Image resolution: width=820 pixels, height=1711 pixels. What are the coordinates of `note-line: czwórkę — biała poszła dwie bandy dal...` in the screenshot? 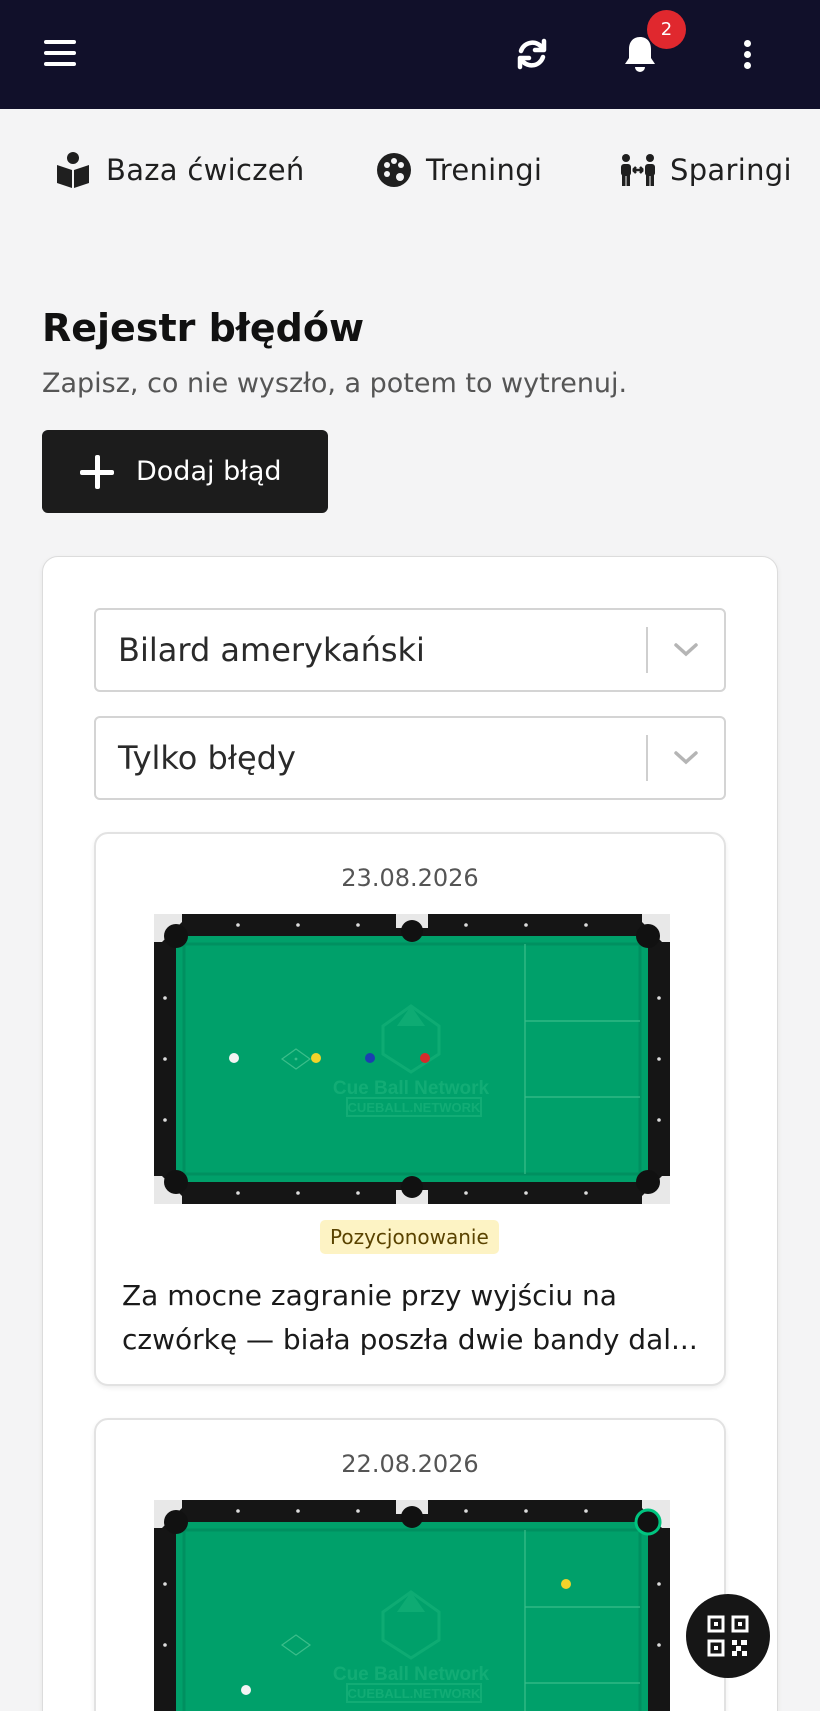 It's located at (410, 1339).